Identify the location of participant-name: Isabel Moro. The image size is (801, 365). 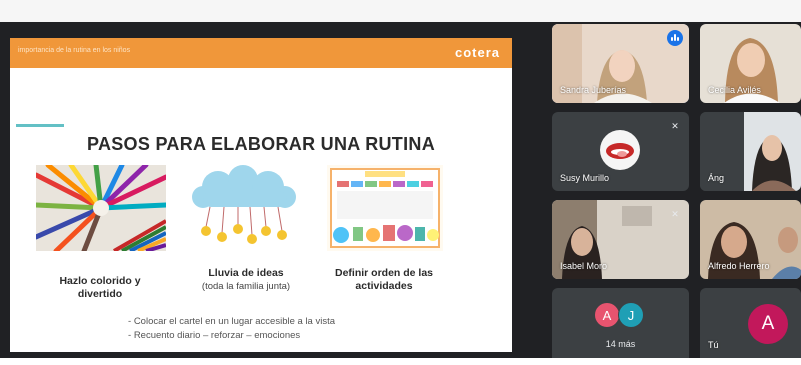
(584, 266).